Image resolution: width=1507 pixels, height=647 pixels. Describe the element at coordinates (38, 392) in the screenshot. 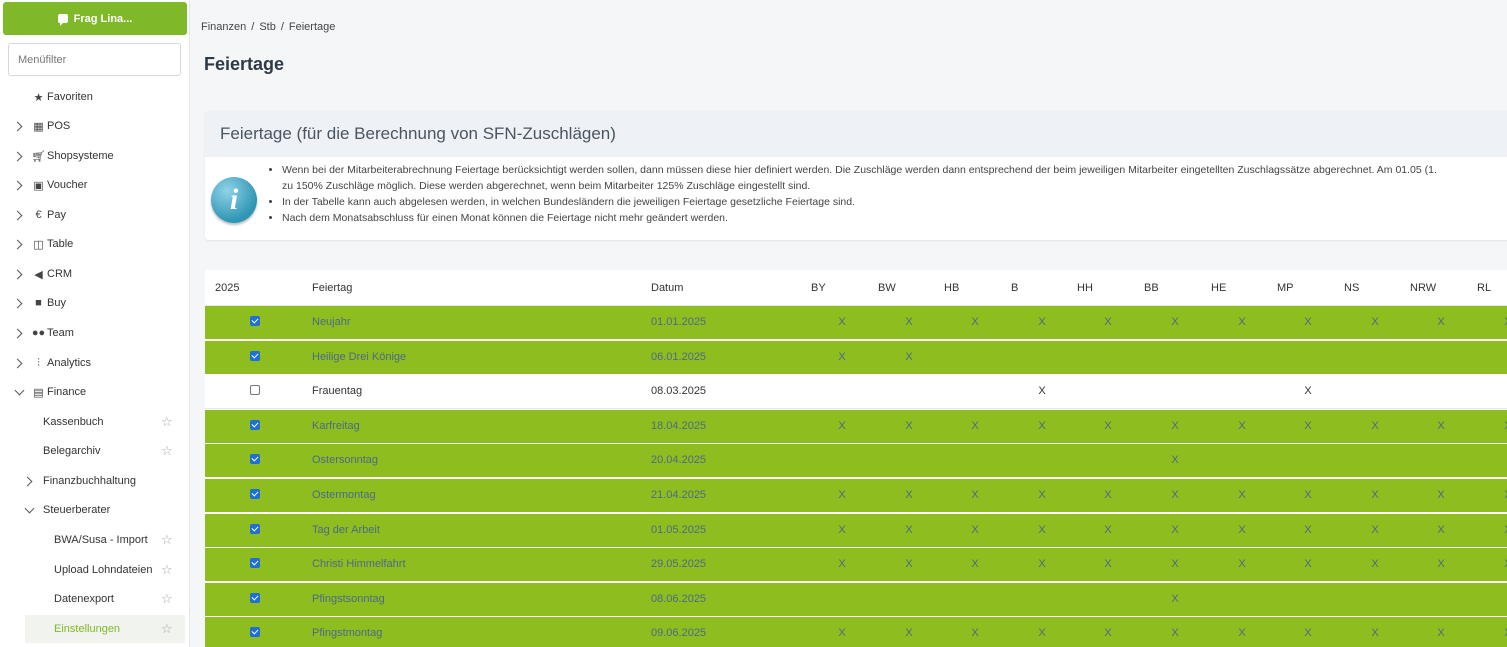

I see `calculator-icon: ▤` at that location.